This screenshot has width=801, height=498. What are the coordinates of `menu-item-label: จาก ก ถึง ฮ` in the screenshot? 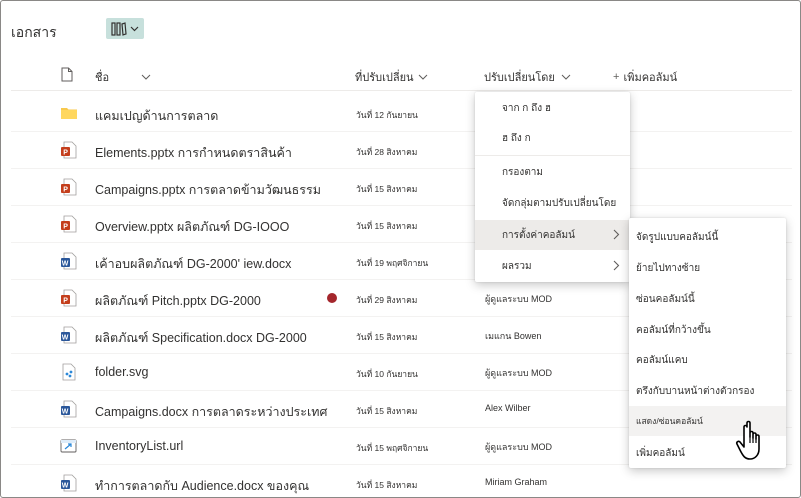 It's located at (526, 108).